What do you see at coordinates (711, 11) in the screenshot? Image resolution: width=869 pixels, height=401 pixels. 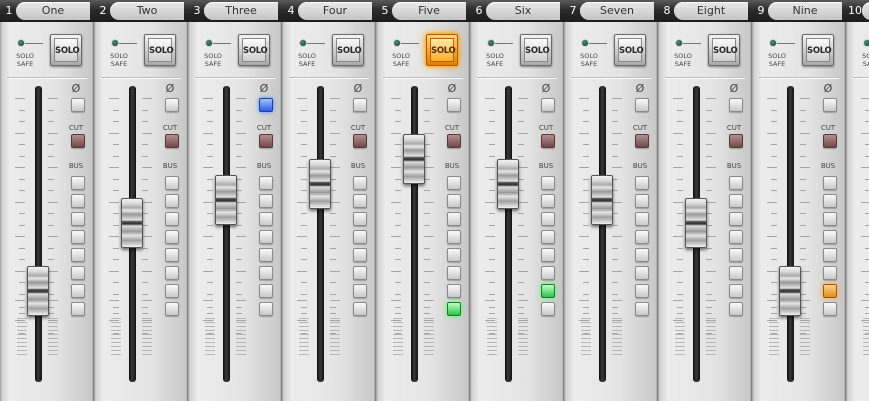 I see `channel-name: Eight` at bounding box center [711, 11].